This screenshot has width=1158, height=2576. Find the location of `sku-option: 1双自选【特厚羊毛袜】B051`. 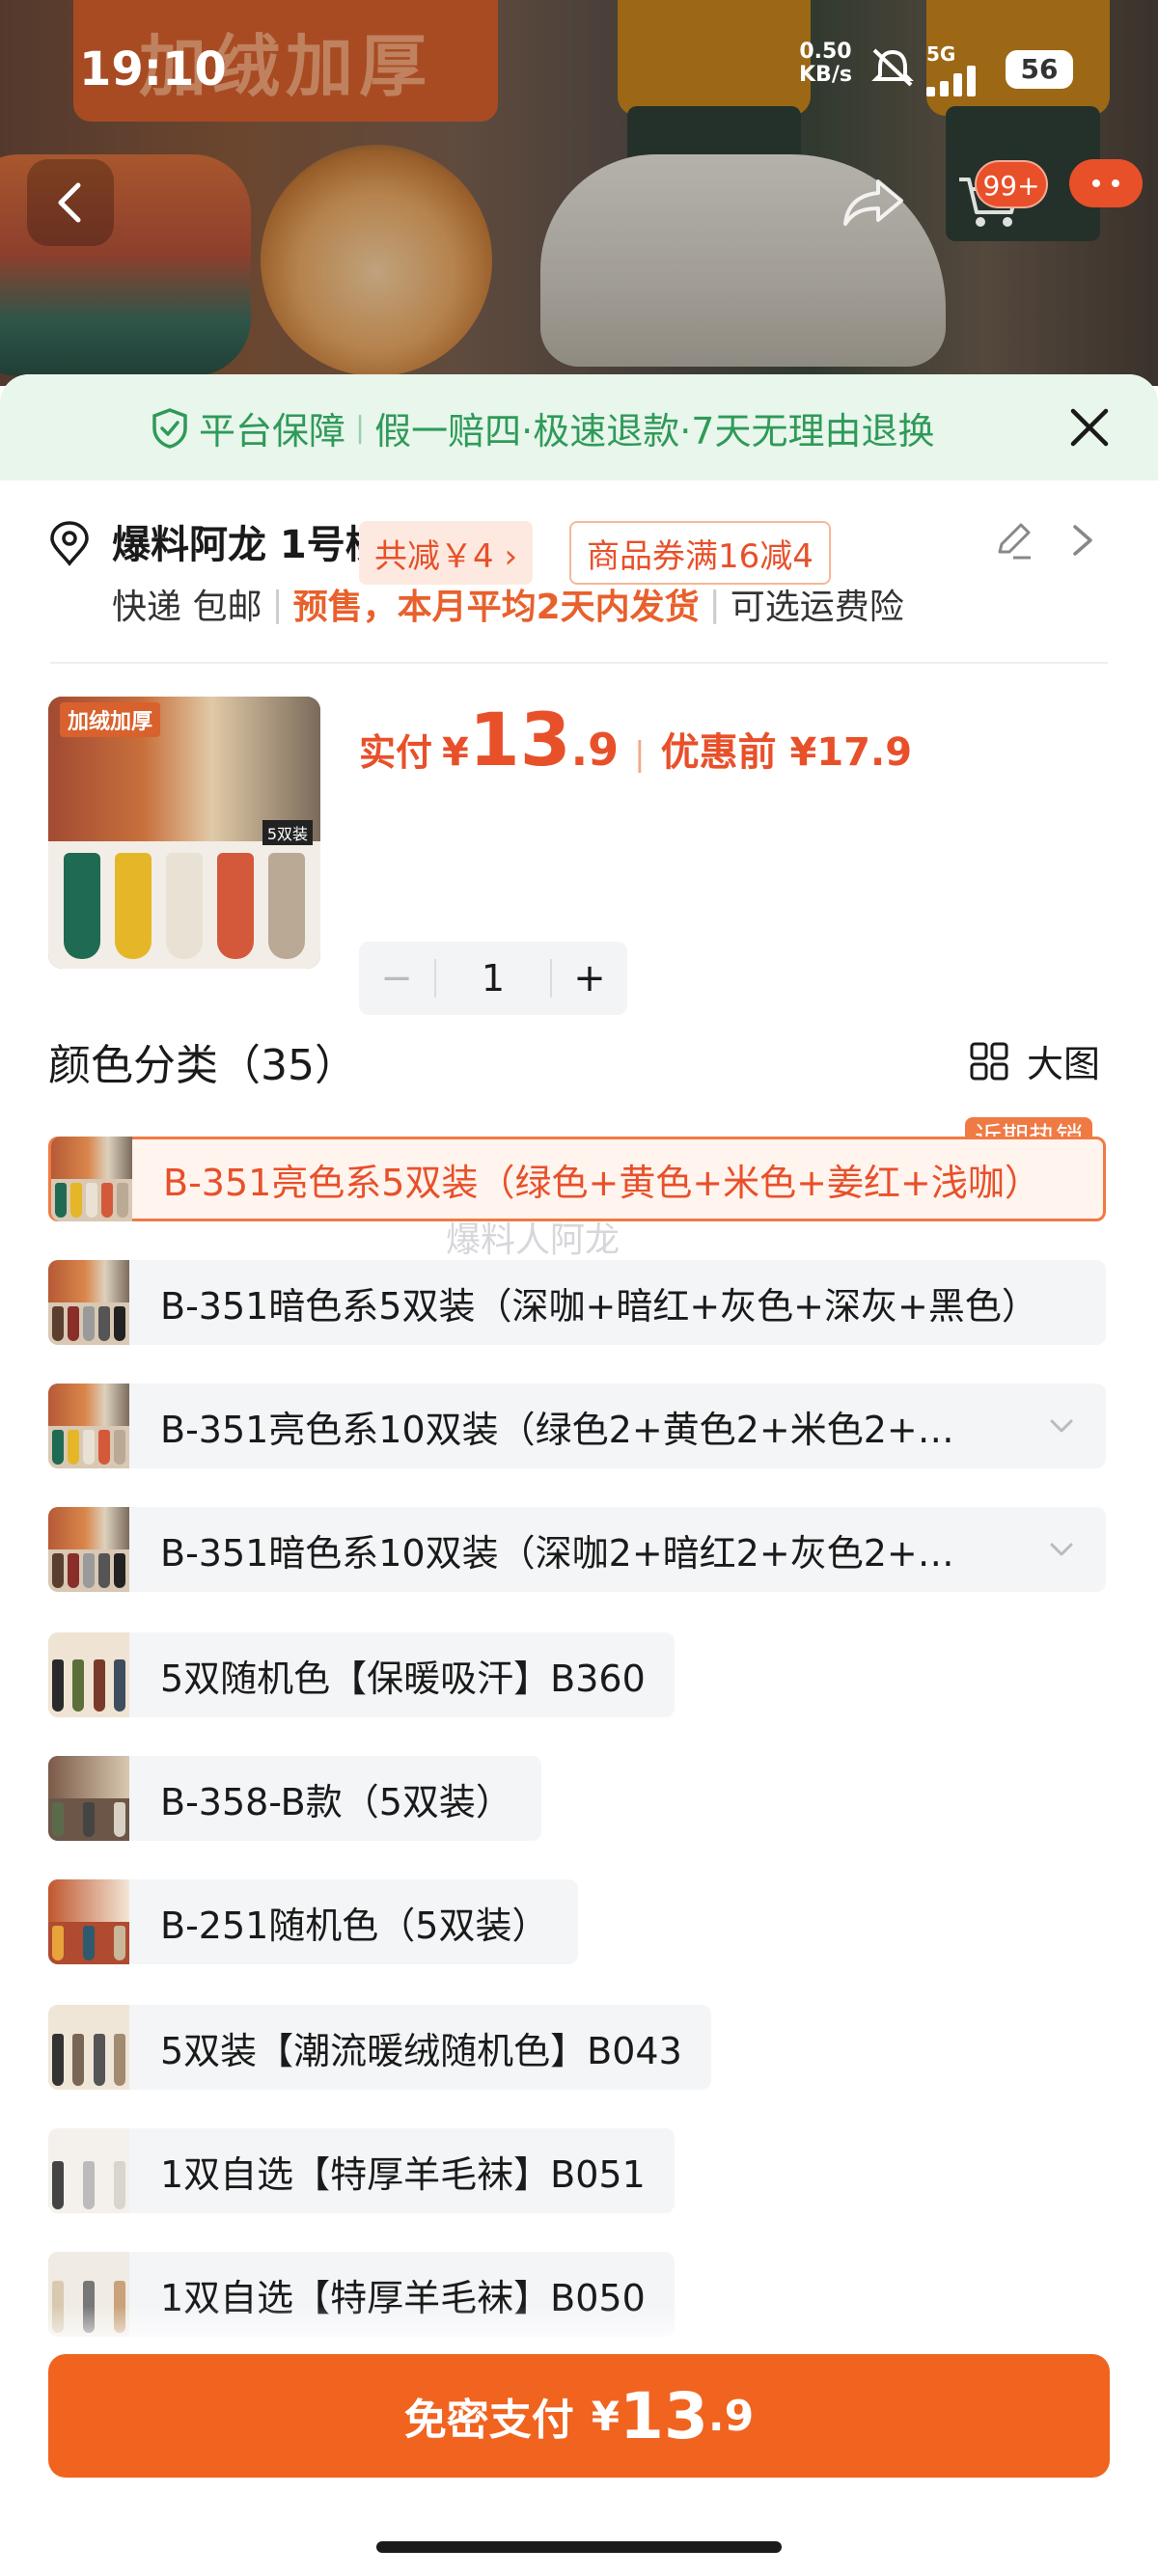

sku-option: 1双自选【特厚羊毛袜】B051 is located at coordinates (361, 2170).